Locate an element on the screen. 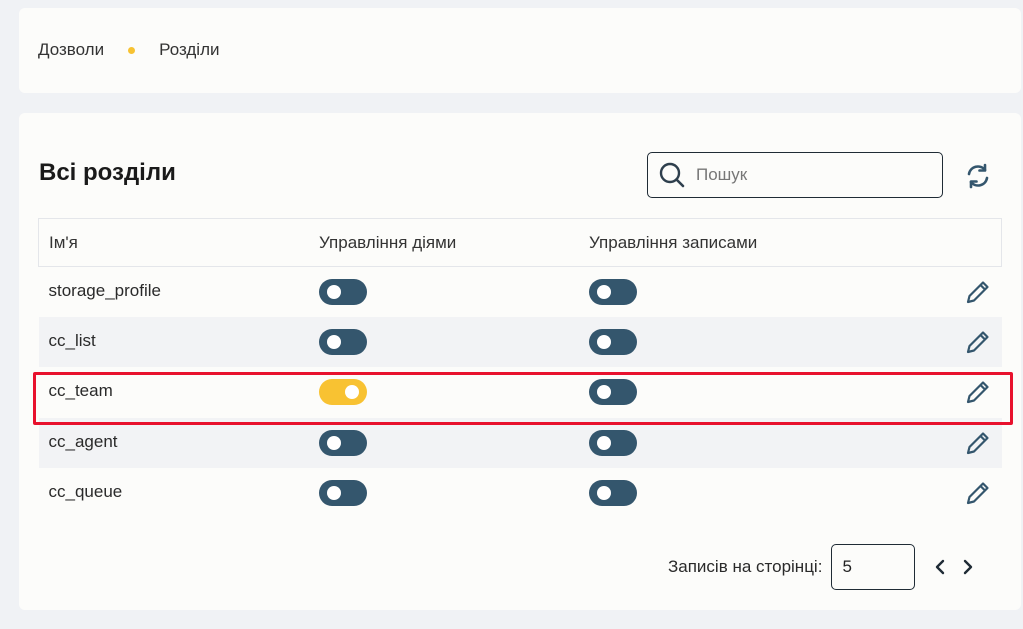 This screenshot has width=1023, height=629. refresh-button is located at coordinates (978, 176).